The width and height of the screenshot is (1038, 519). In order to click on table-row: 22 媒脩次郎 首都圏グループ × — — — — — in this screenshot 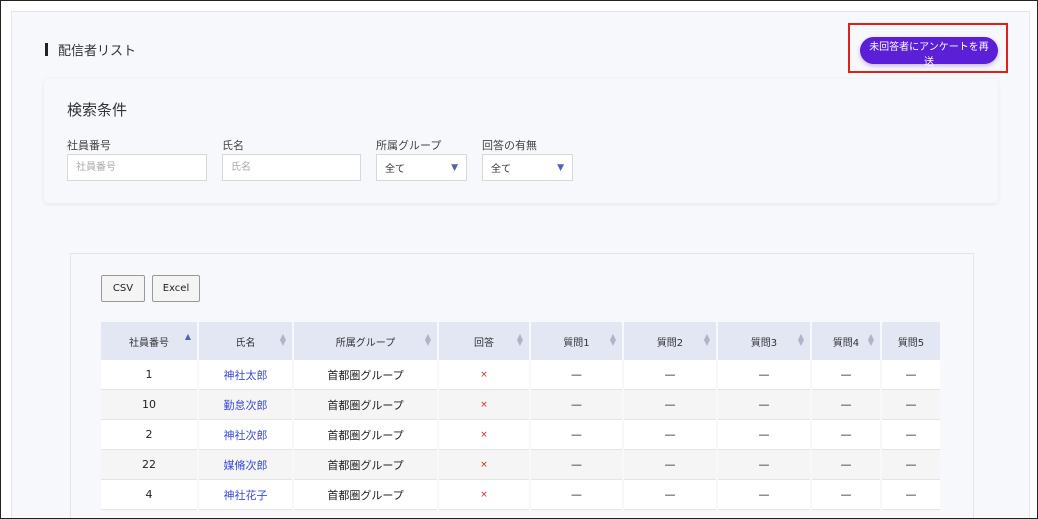, I will do `click(521, 464)`.